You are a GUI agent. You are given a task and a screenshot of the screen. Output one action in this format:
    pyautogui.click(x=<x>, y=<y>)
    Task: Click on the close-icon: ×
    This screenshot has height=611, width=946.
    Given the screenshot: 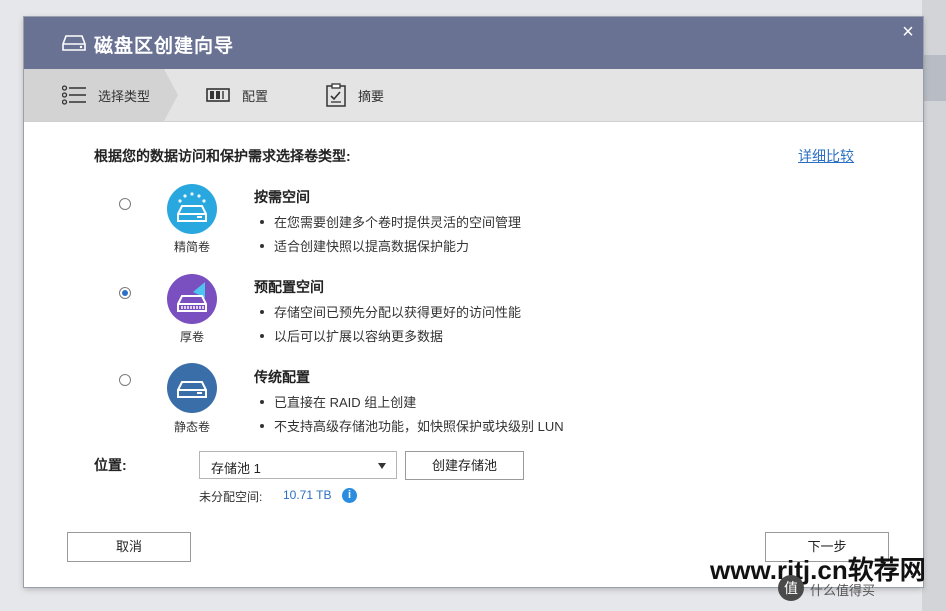 What is the action you would take?
    pyautogui.click(x=908, y=32)
    